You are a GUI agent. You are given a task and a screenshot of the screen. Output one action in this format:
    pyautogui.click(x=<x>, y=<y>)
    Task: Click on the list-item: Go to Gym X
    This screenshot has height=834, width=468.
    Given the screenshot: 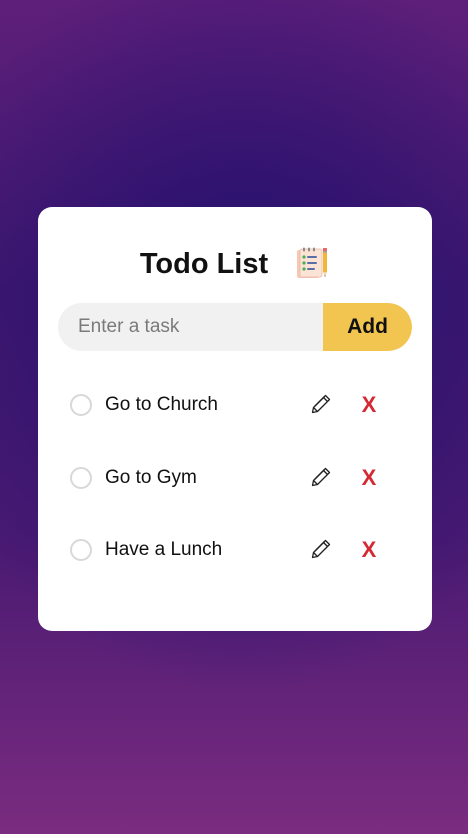 What is the action you would take?
    pyautogui.click(x=235, y=478)
    